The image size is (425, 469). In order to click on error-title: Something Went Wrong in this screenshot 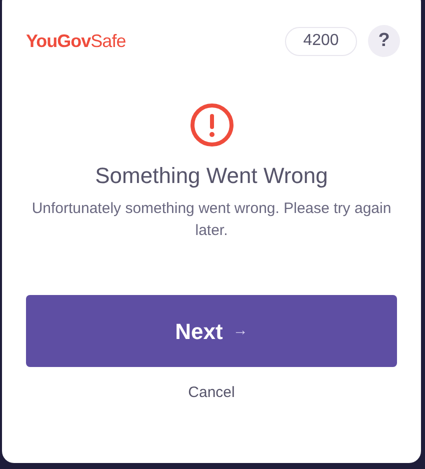, I will do `click(211, 176)`.